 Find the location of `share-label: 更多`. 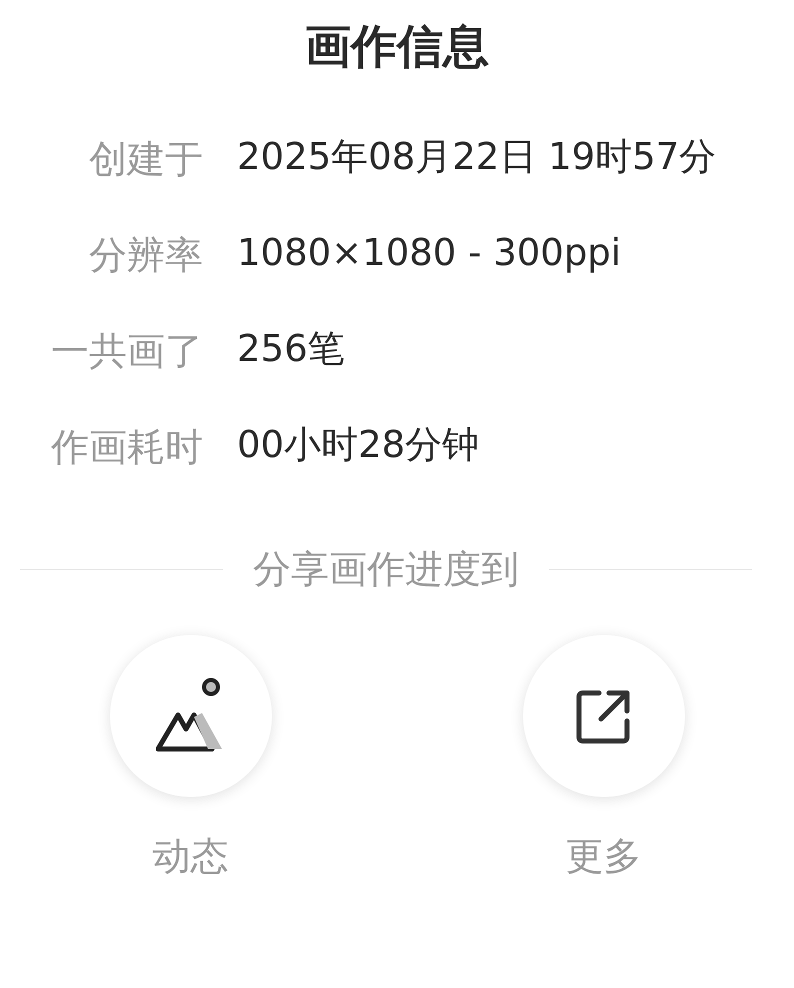

share-label: 更多 is located at coordinates (604, 856).